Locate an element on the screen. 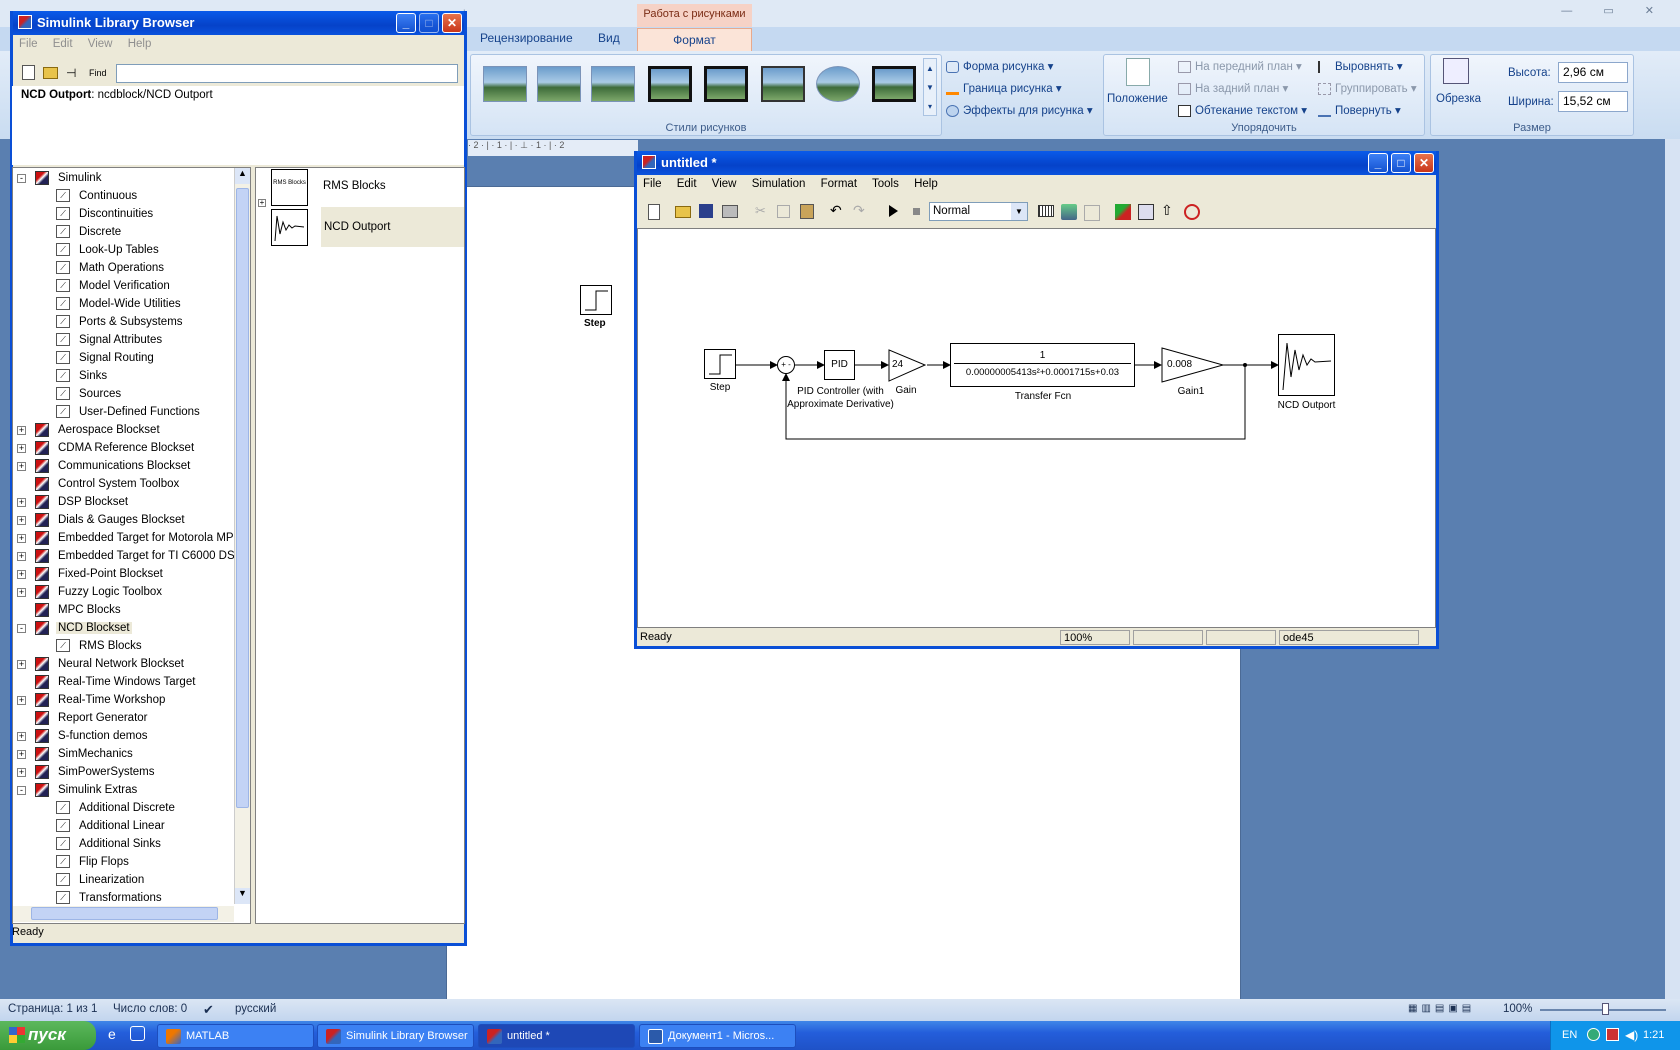 Image resolution: width=1680 pixels, height=1050 pixels. maximize-button: □ is located at coordinates (1401, 163).